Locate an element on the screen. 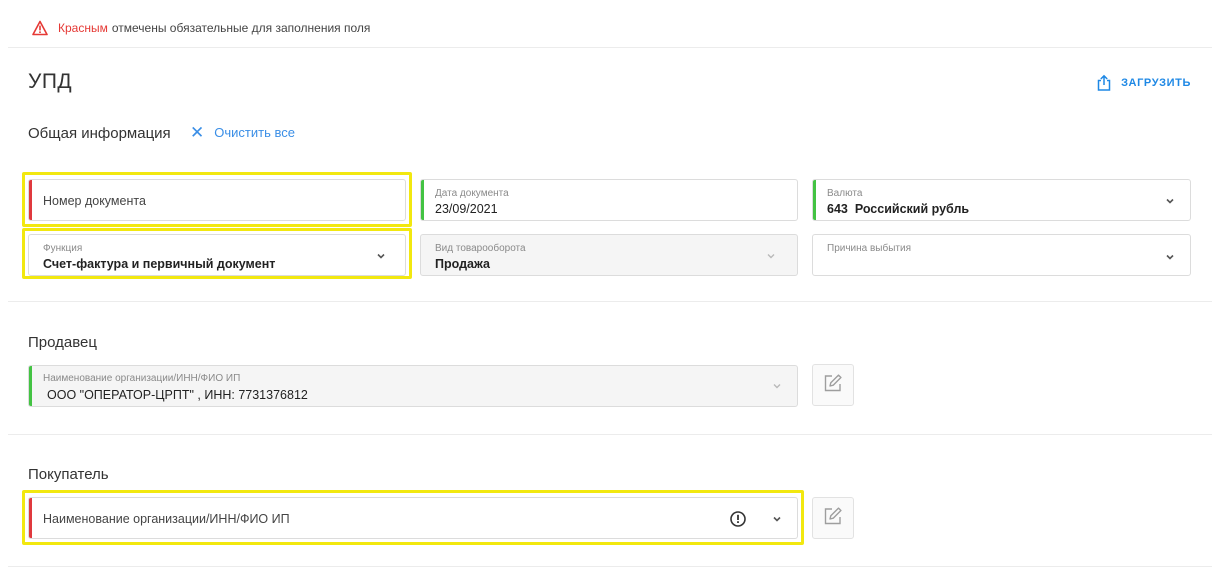 Image resolution: width=1227 pixels, height=580 pixels. clear-all-button: ✕ Очистить все is located at coordinates (242, 132).